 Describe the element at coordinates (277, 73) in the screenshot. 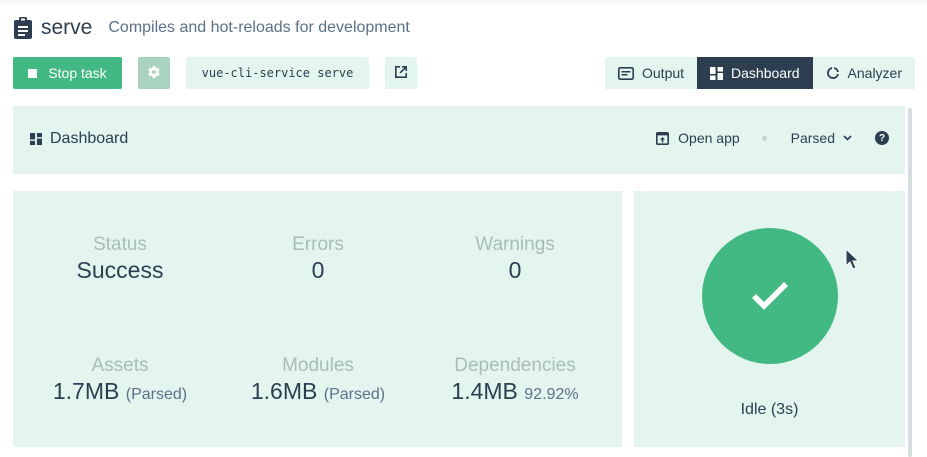

I see `command-display: vue-cli-service serve` at that location.